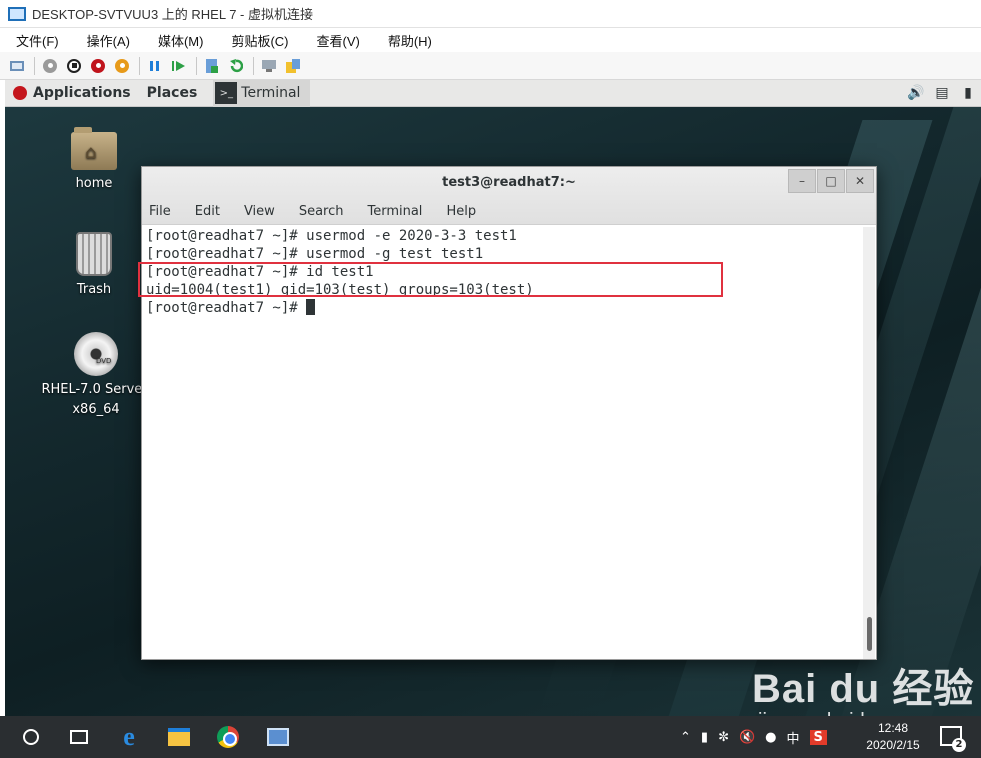 This screenshot has height=758, width=981. I want to click on wifi-icon: ✼, so click(723, 737).